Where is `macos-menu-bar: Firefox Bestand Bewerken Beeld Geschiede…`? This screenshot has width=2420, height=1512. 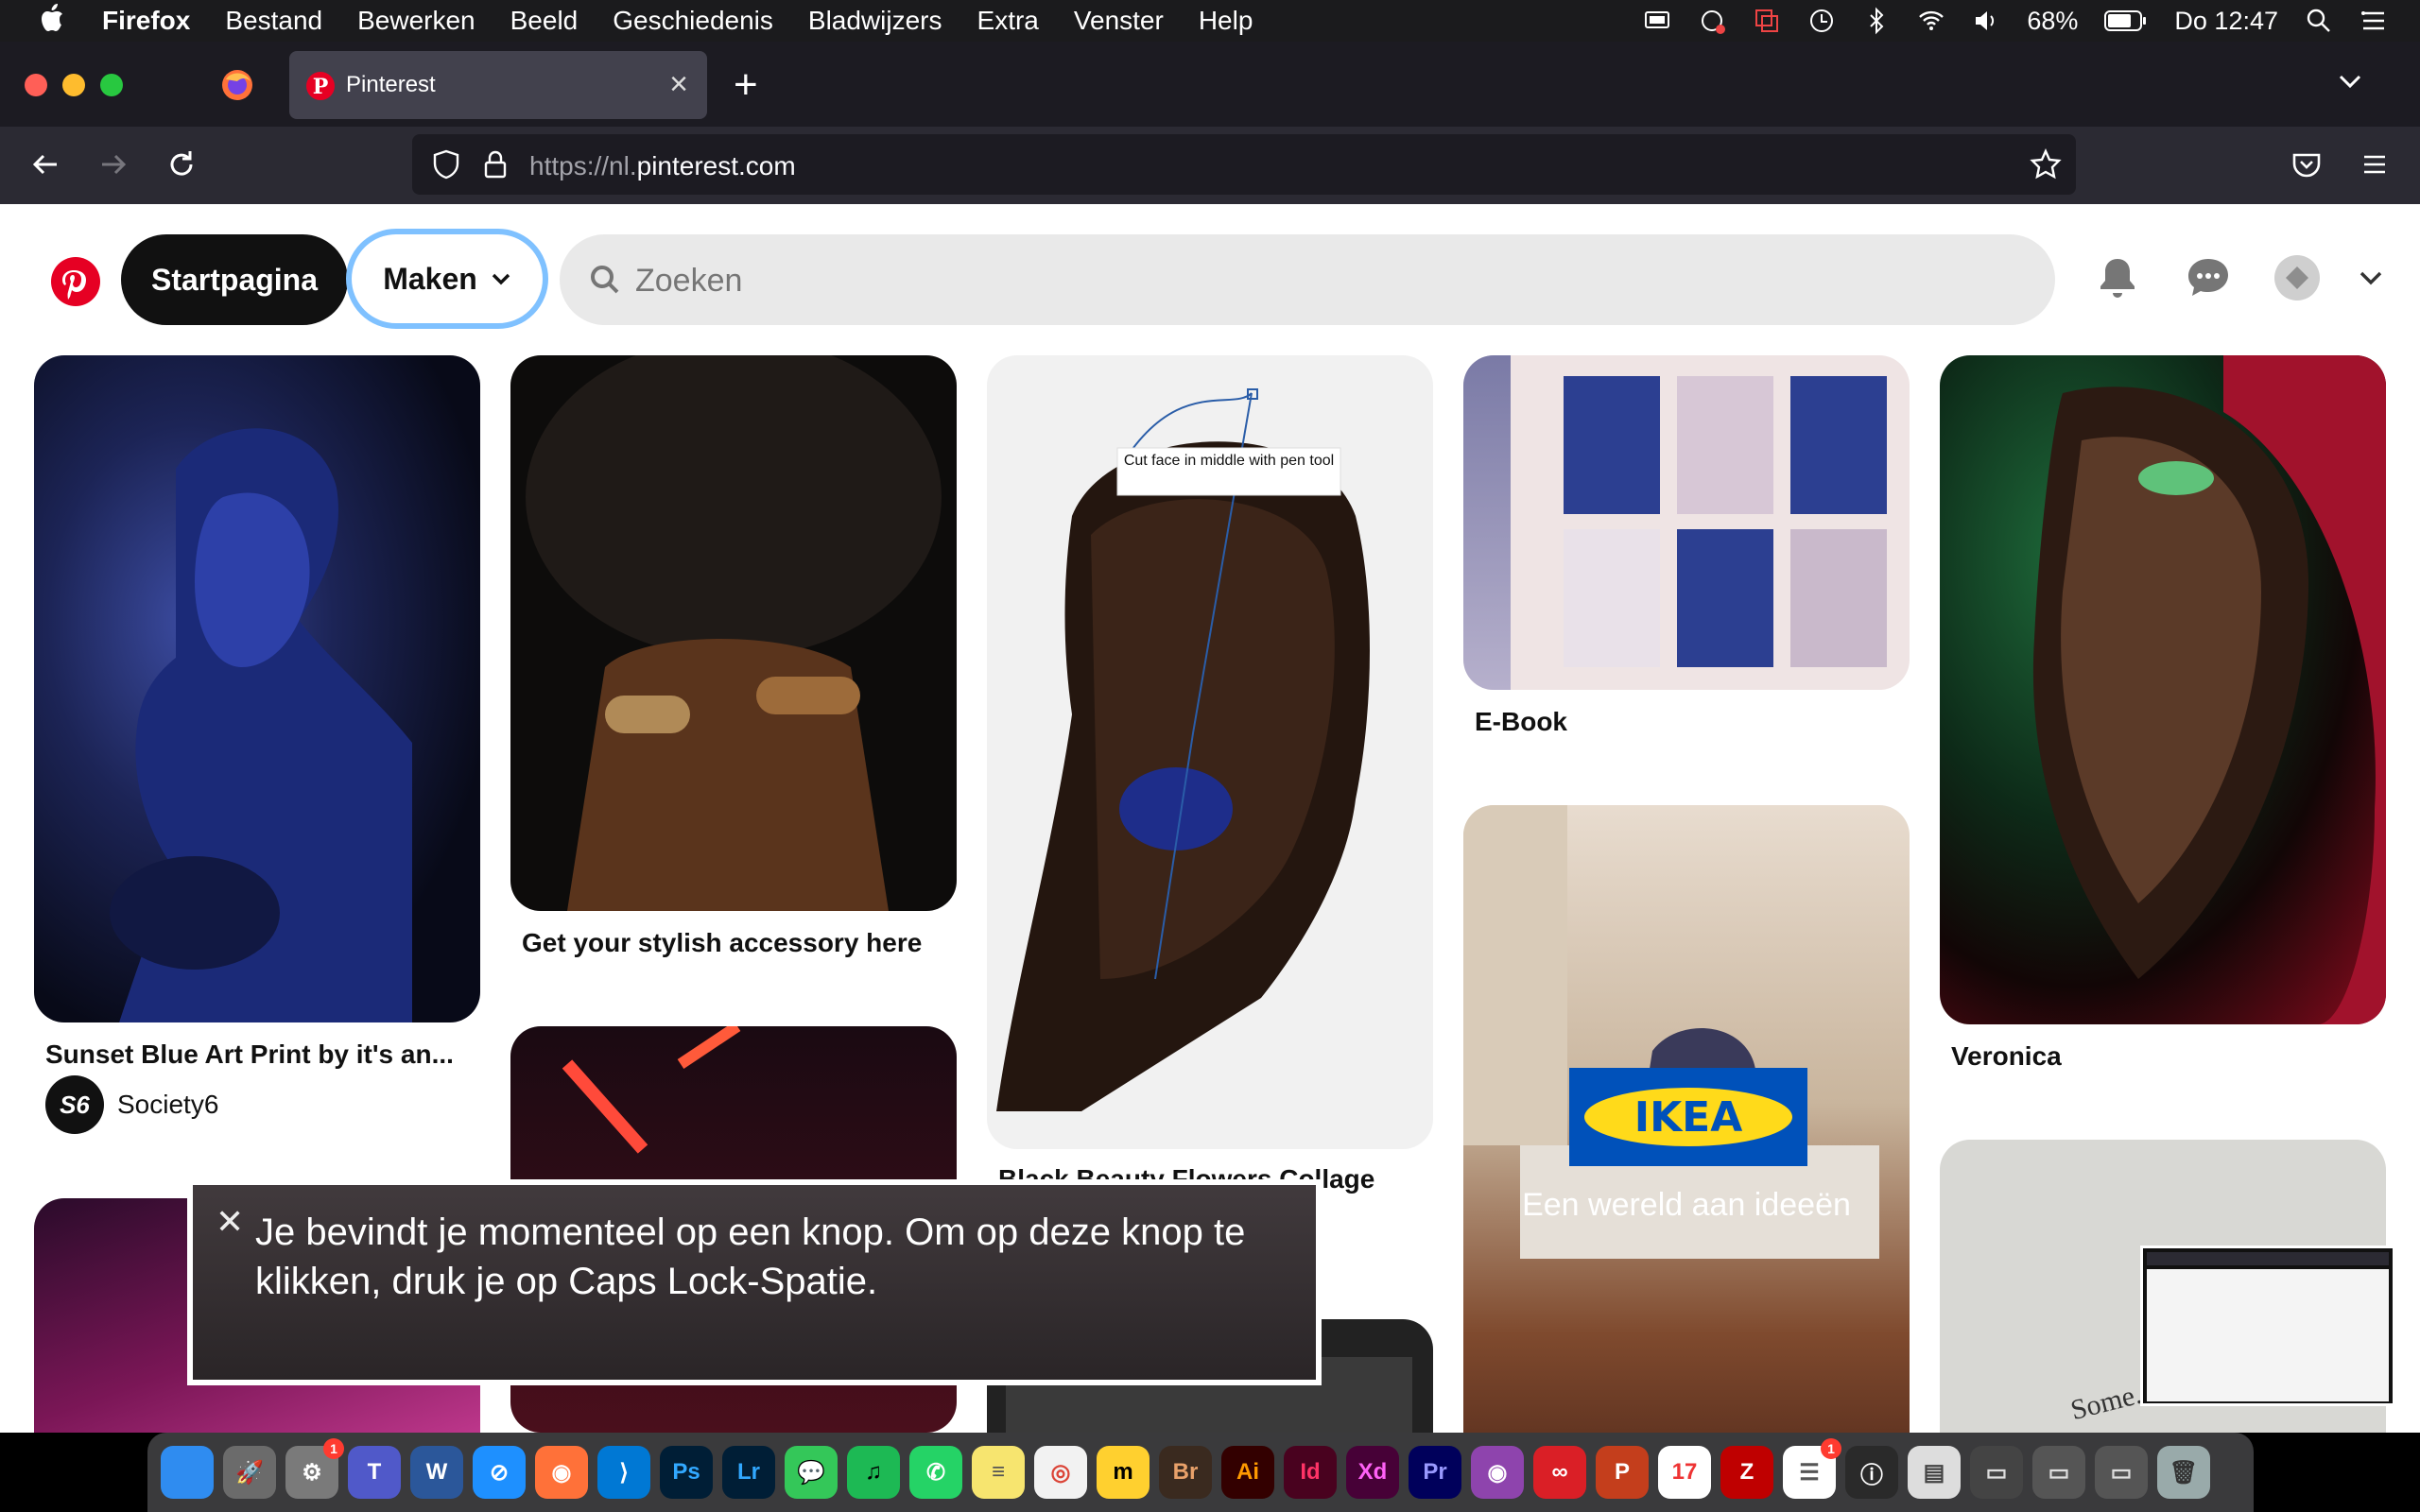
macos-menu-bar: Firefox Bestand Bewerken Beeld Geschiede… is located at coordinates (1210, 21).